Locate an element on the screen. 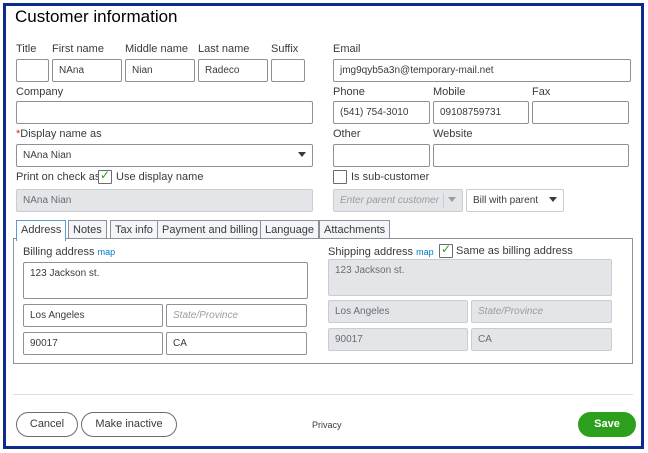 Image resolution: width=648 pixels, height=453 pixels. billing-street-input: 123 Jackson st. is located at coordinates (165, 280).